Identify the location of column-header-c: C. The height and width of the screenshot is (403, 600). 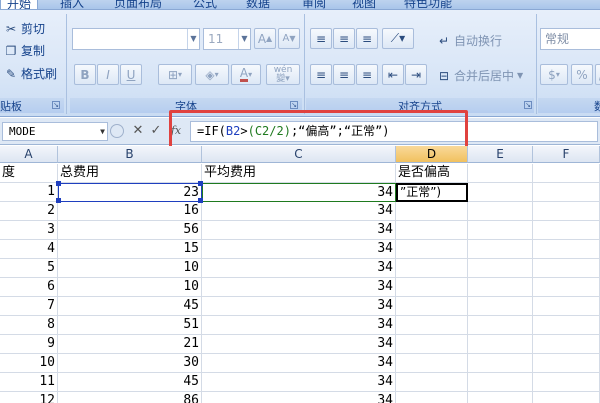
(299, 154).